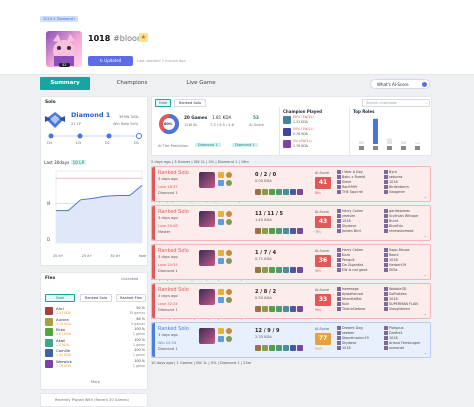  Describe the element at coordinates (396, 192) in the screenshot. I see `player-name: Swagmer` at that location.